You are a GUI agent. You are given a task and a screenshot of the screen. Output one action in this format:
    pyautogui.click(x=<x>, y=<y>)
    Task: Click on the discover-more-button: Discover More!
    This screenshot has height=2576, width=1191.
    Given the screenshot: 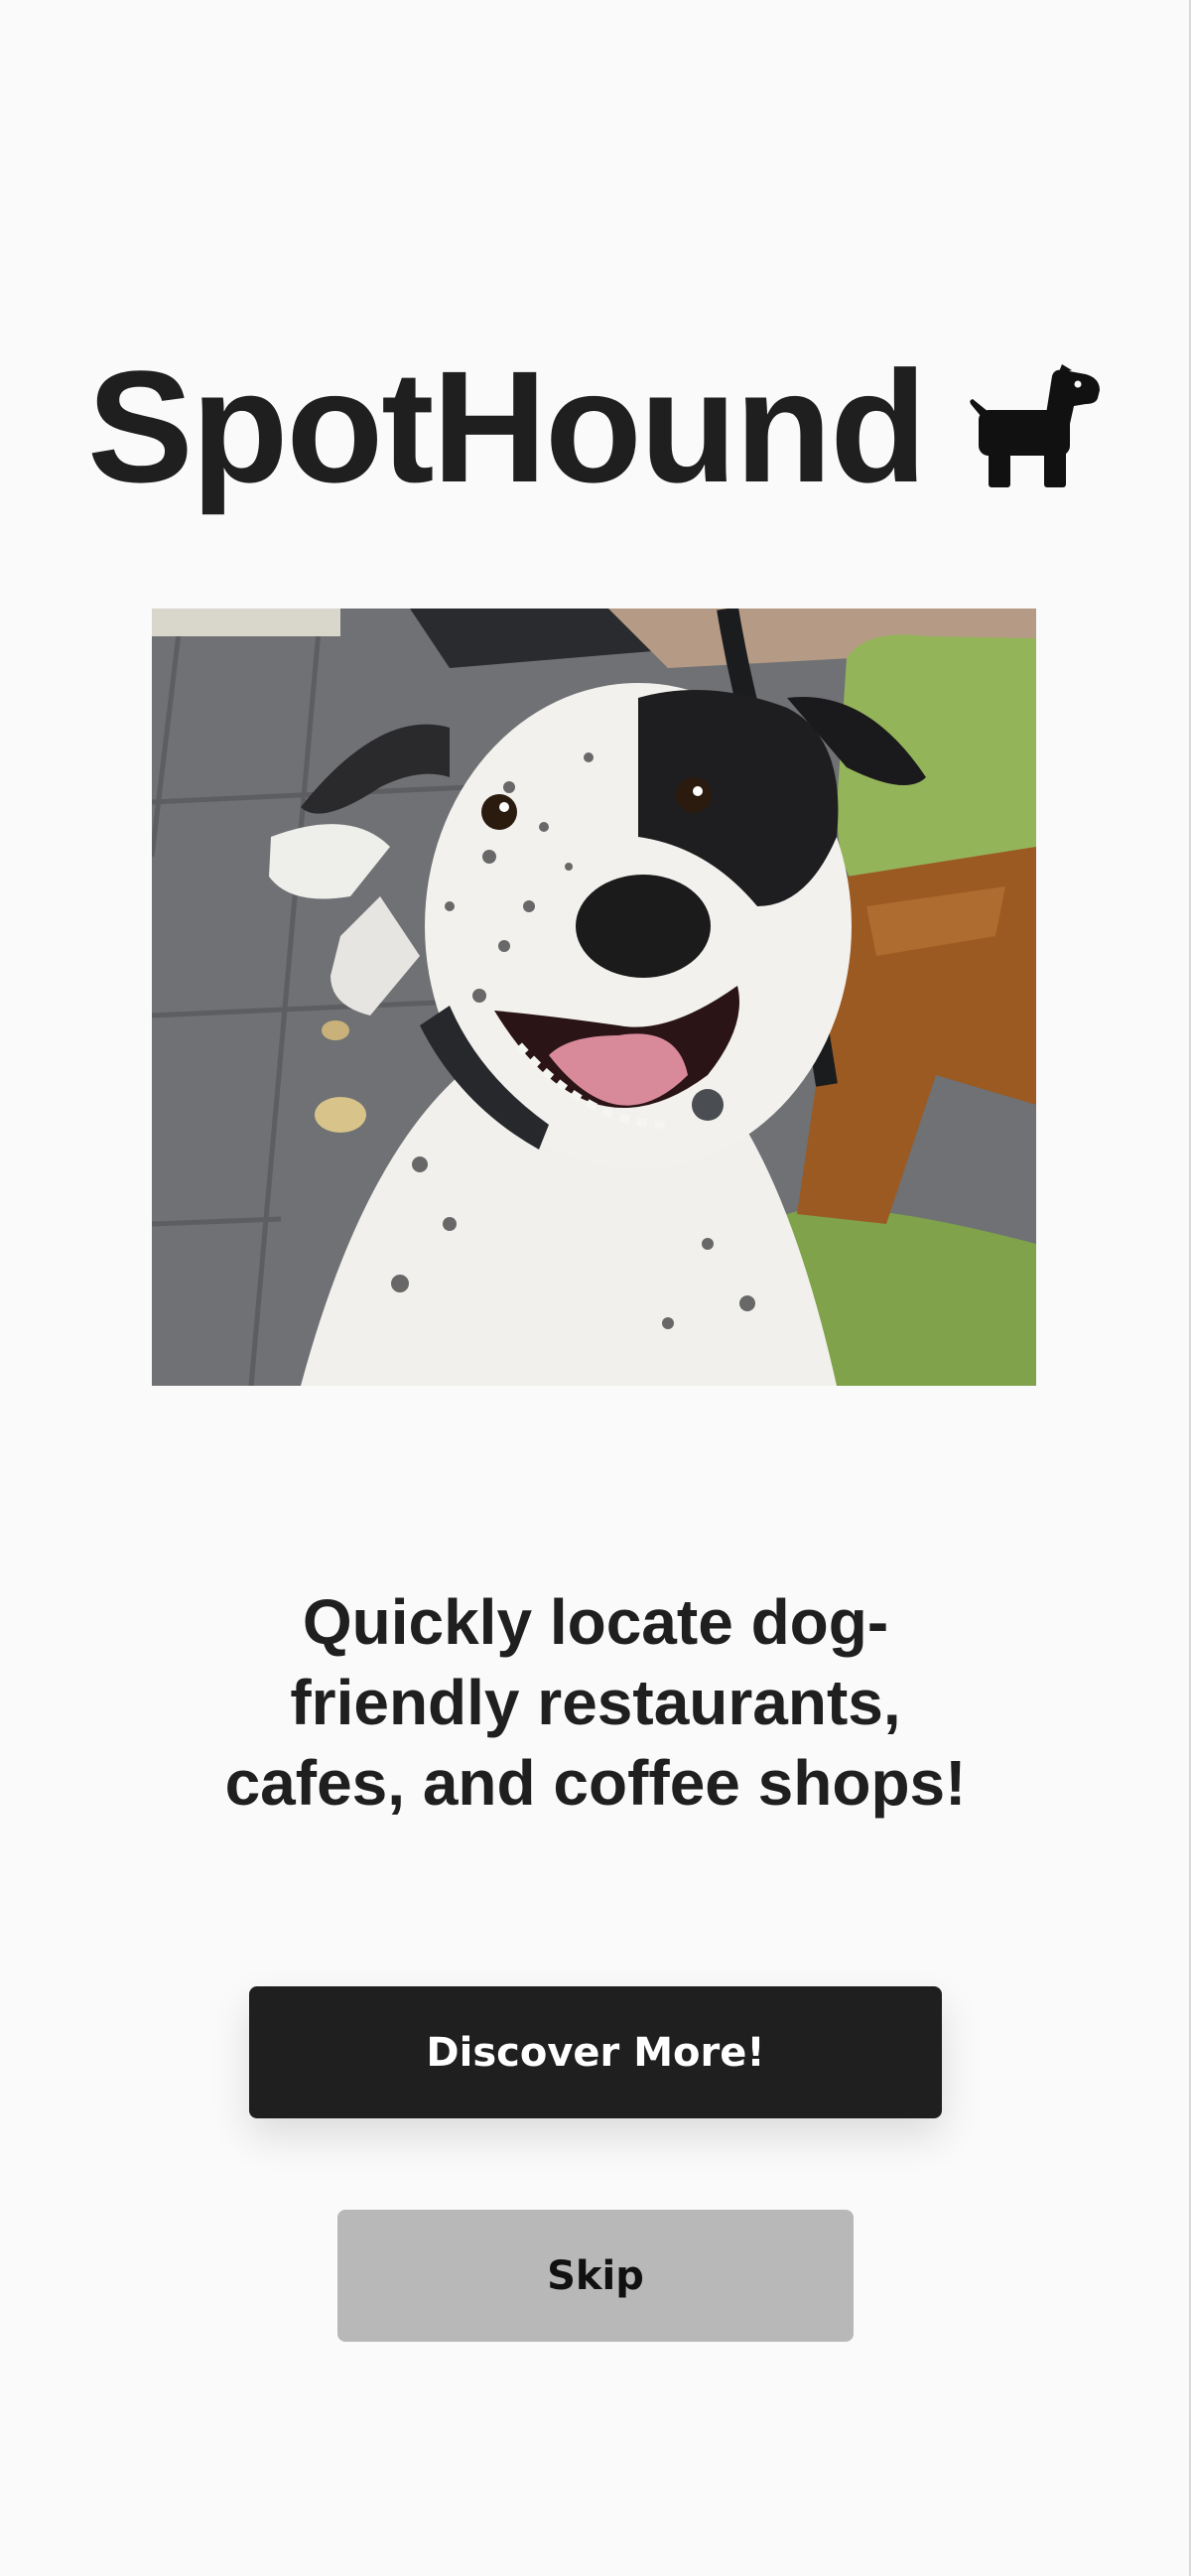 What is the action you would take?
    pyautogui.click(x=595, y=2052)
    